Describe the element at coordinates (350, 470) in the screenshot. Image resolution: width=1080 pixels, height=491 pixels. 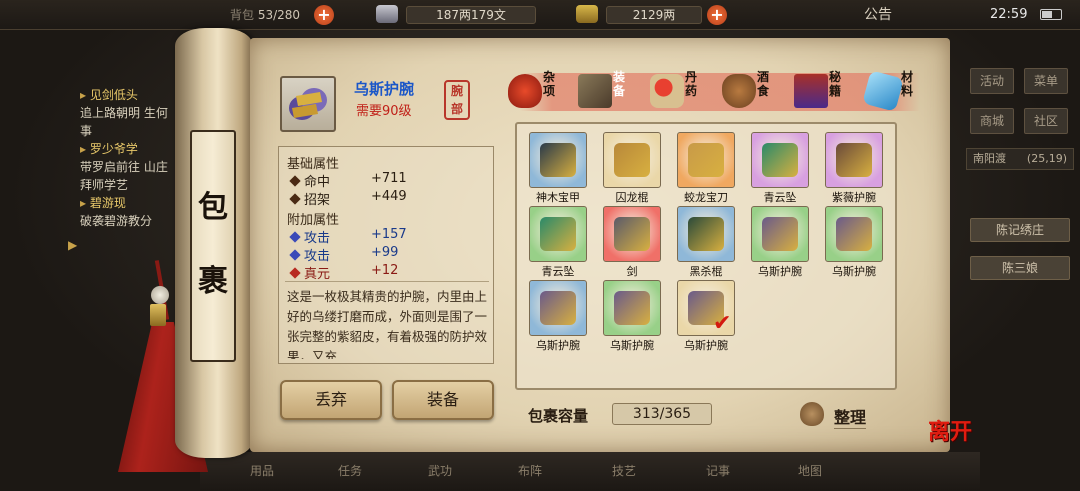
I see `nav-tasks: 任务` at that location.